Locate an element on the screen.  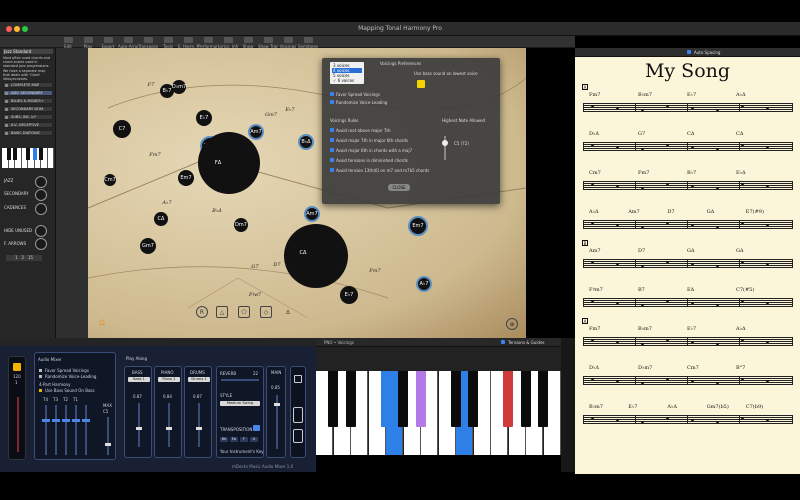
favor-spread-checkbox is located at coordinates (332, 94).